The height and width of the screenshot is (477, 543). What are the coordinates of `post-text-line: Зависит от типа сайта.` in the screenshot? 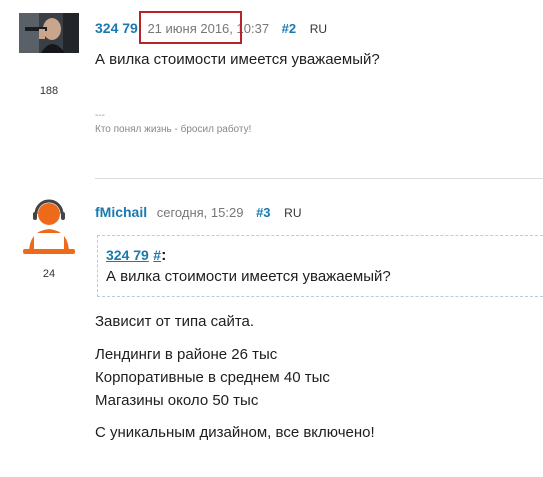 It's located at (175, 321).